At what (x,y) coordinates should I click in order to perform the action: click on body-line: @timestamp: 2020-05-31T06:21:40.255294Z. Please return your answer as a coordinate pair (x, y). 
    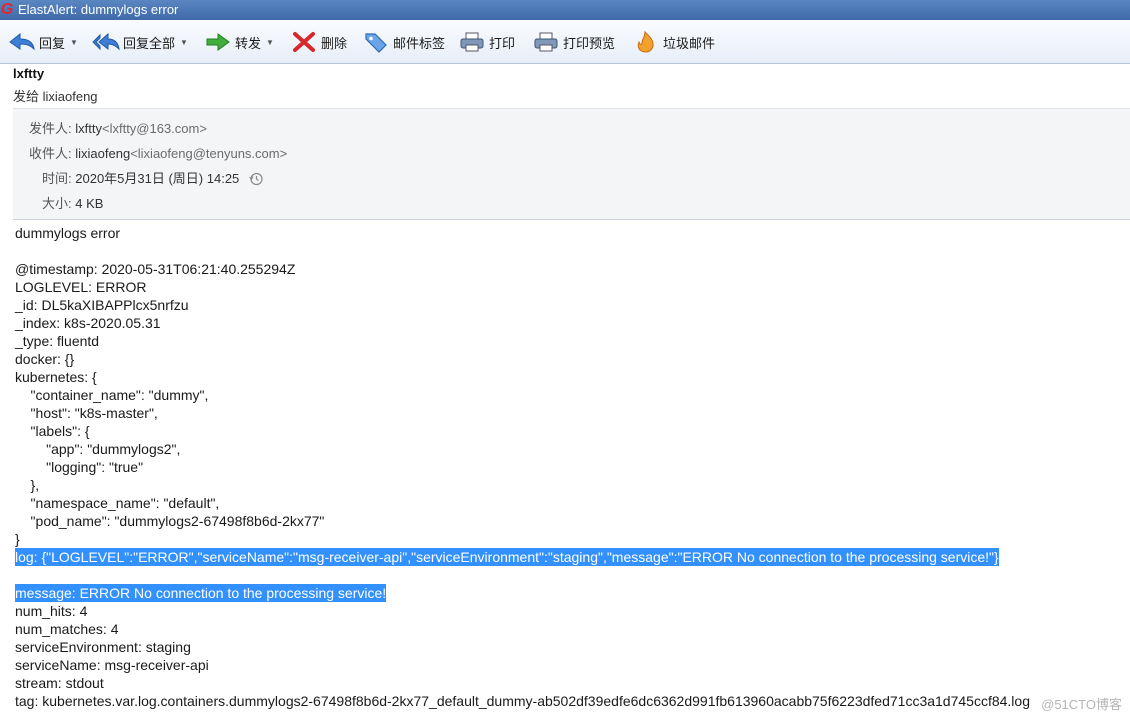
    Looking at the image, I should click on (155, 269).